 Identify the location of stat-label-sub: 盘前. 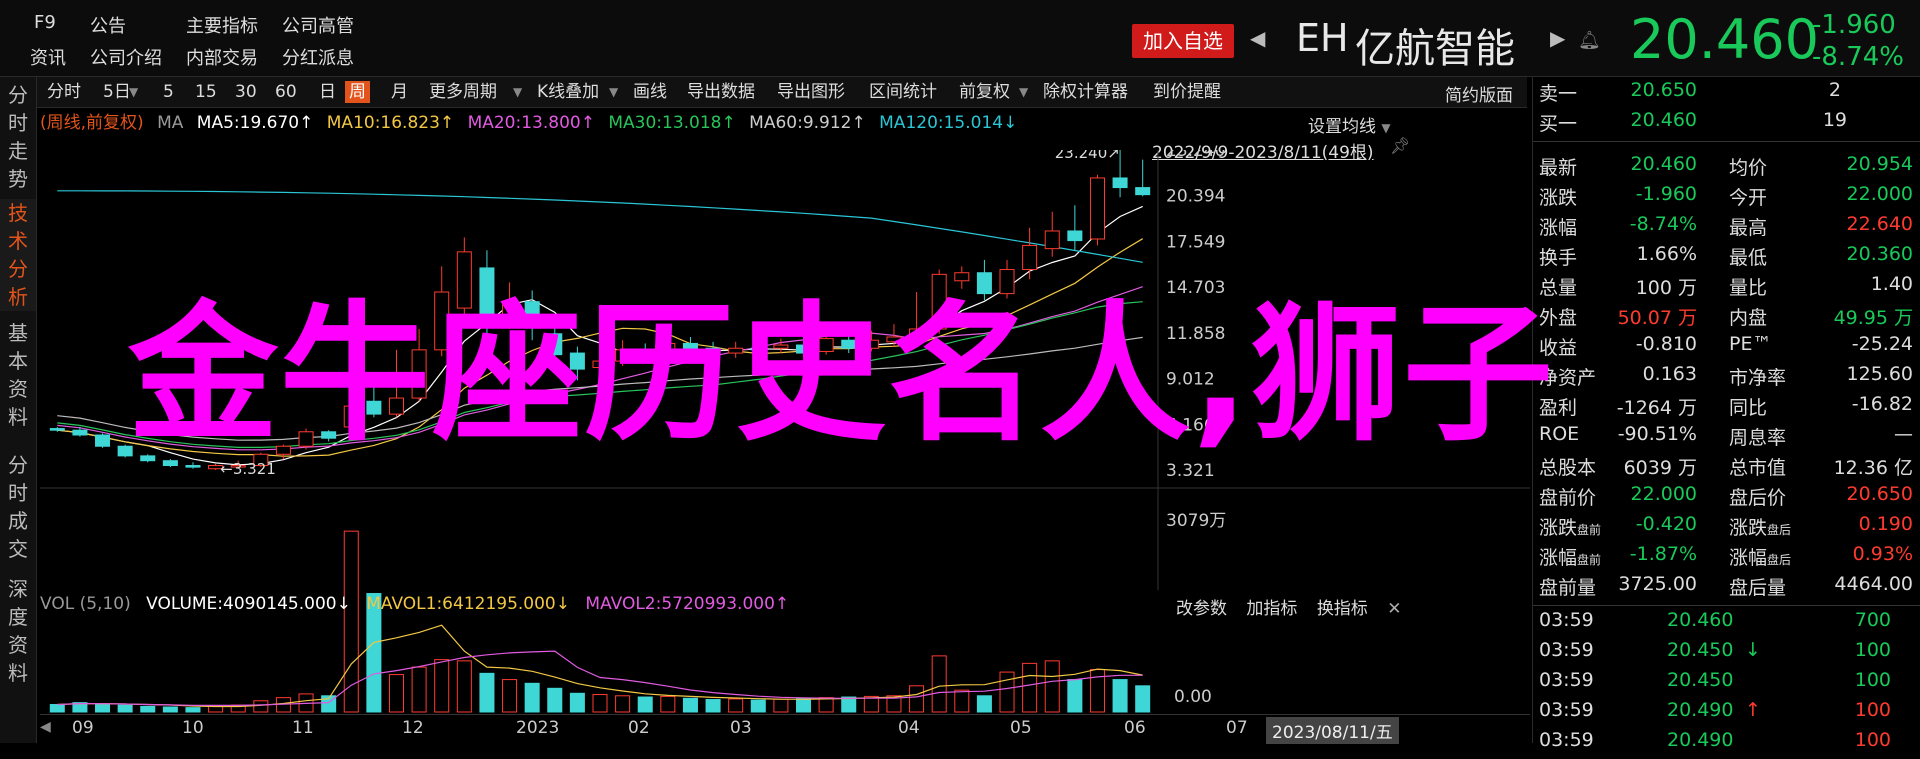
(1589, 530).